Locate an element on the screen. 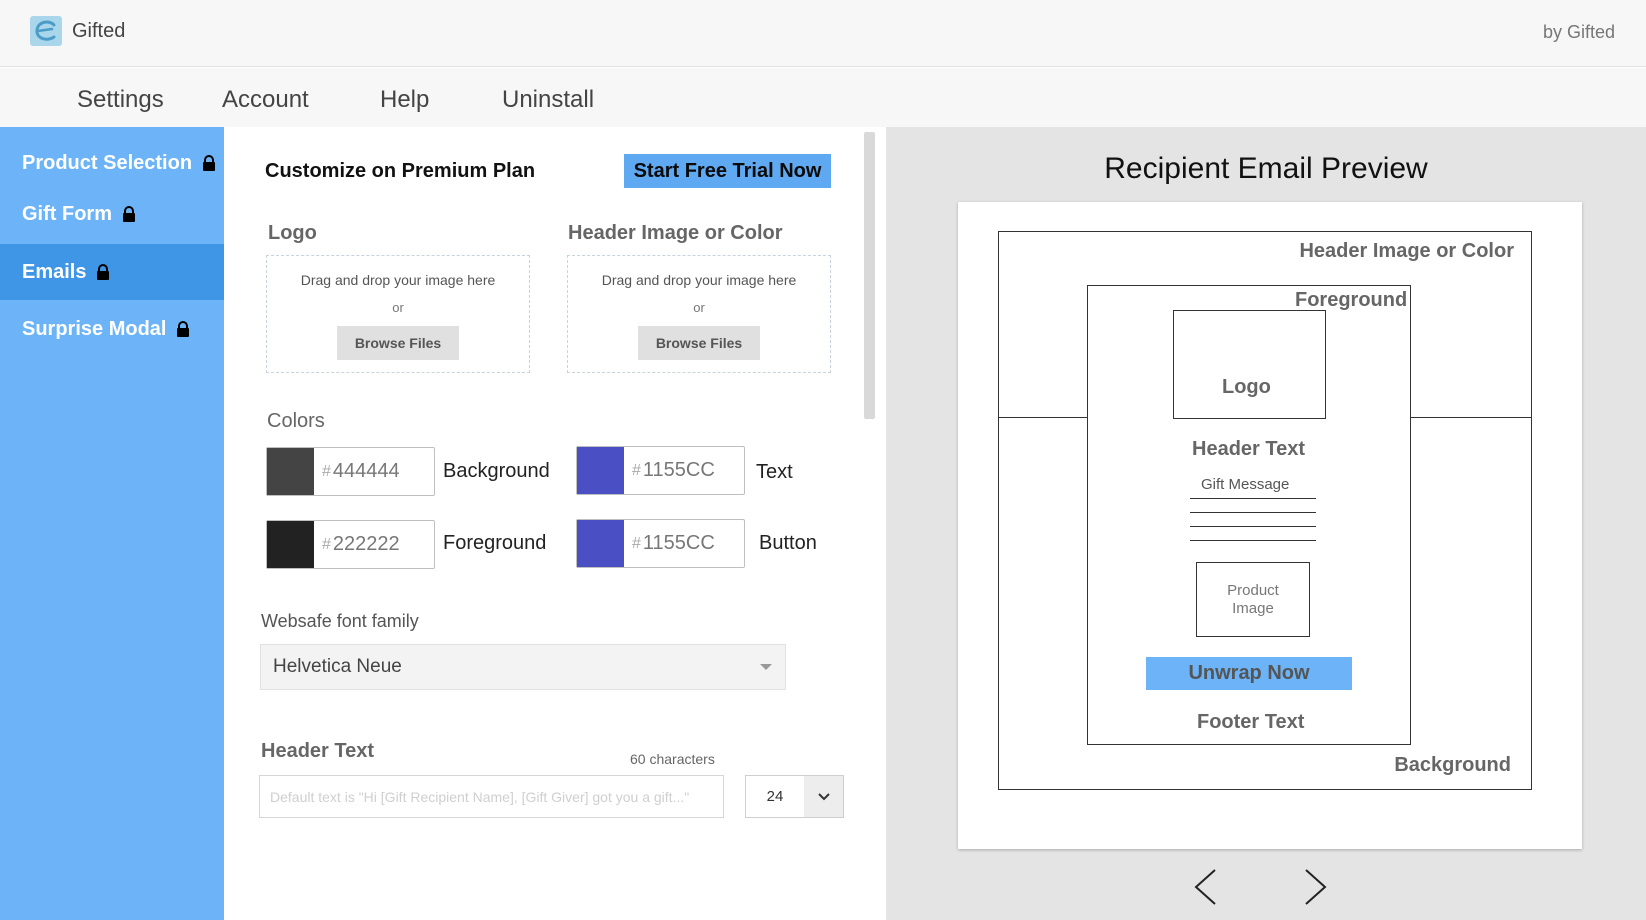 The height and width of the screenshot is (920, 1646). background-color-picker: #444444 is located at coordinates (350, 471).